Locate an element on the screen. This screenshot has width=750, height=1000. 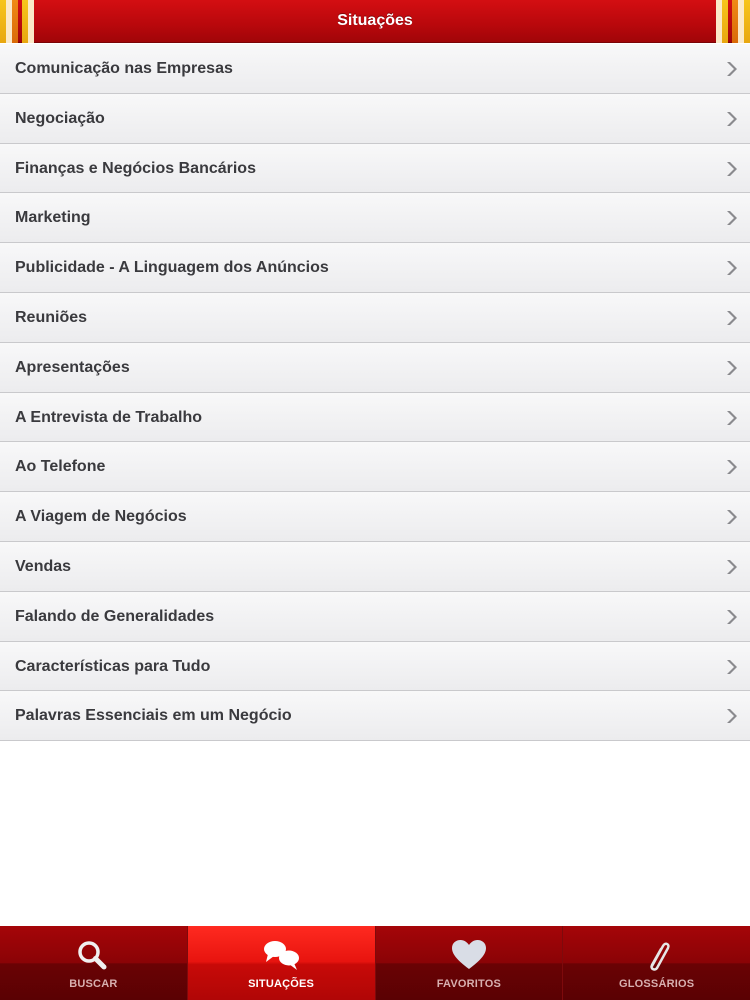
list-item: A Entrevista de Trabalho is located at coordinates (375, 417).